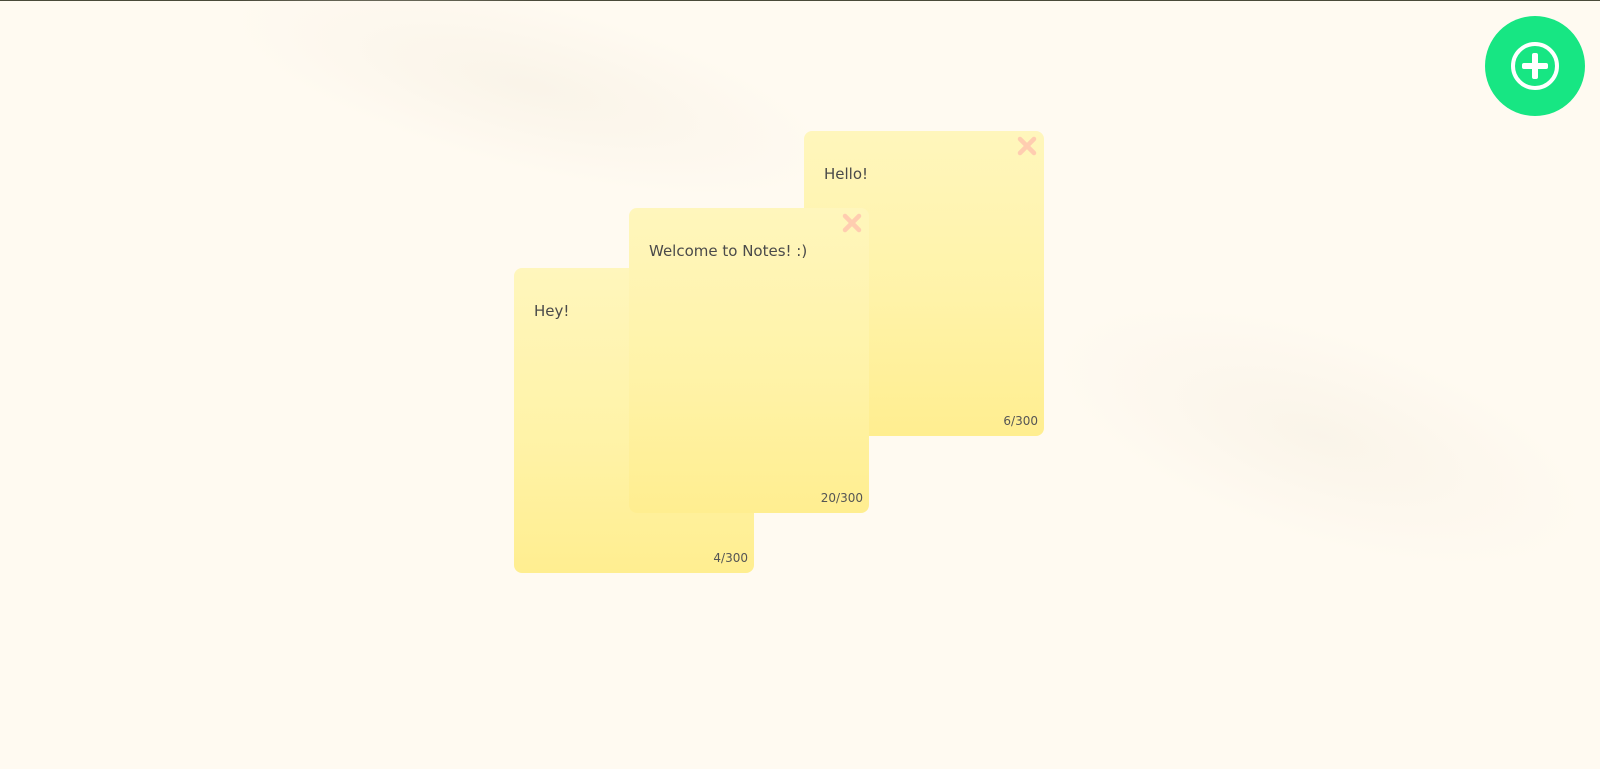 The height and width of the screenshot is (769, 1600). What do you see at coordinates (530, 122) in the screenshot?
I see `background-streak` at bounding box center [530, 122].